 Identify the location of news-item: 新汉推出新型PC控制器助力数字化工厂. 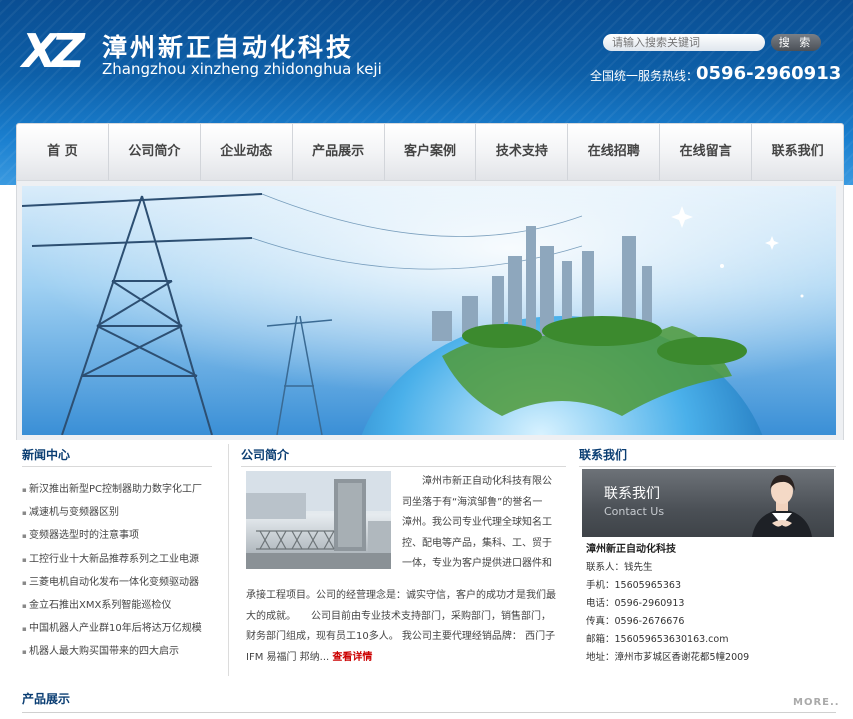
(117, 489).